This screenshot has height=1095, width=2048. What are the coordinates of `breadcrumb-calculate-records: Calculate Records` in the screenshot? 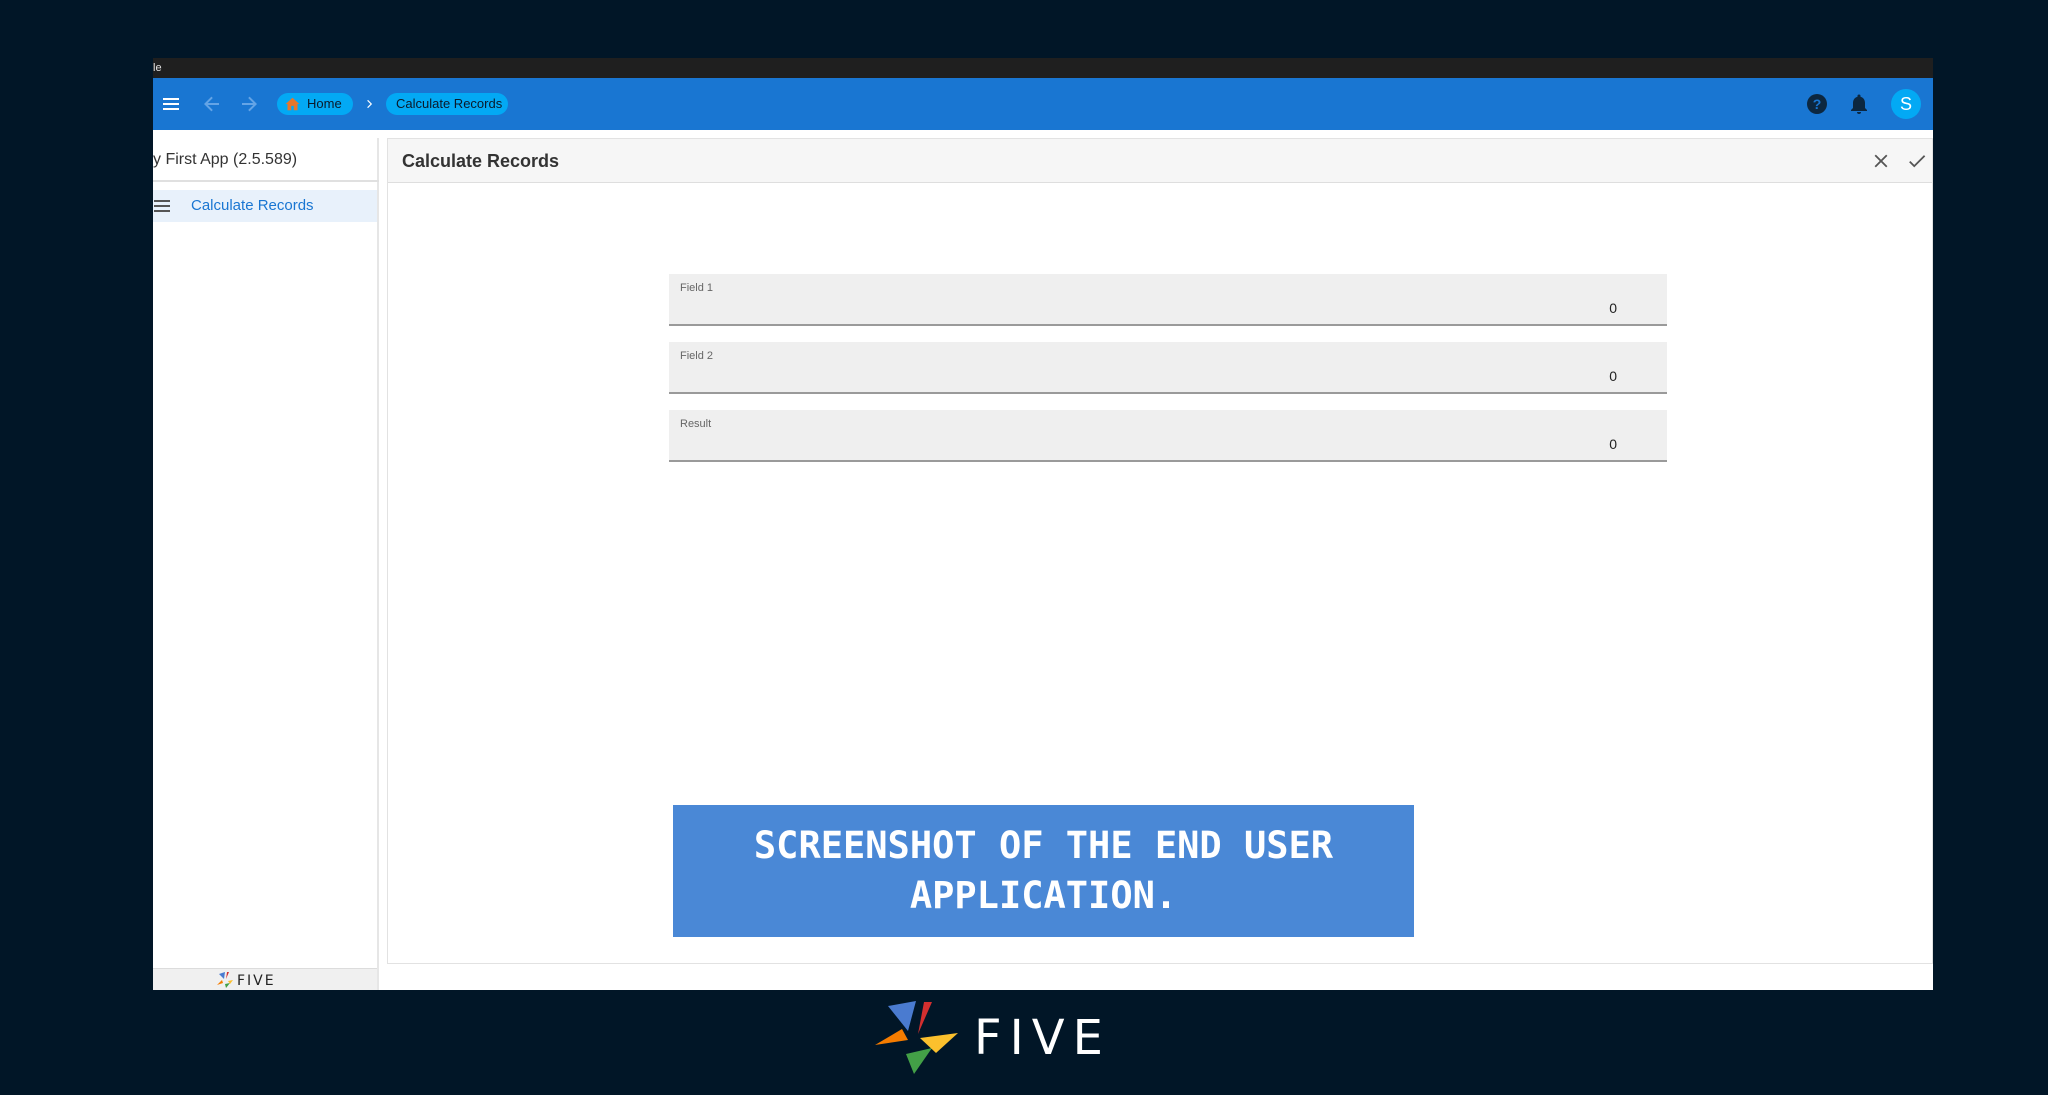 It's located at (447, 104).